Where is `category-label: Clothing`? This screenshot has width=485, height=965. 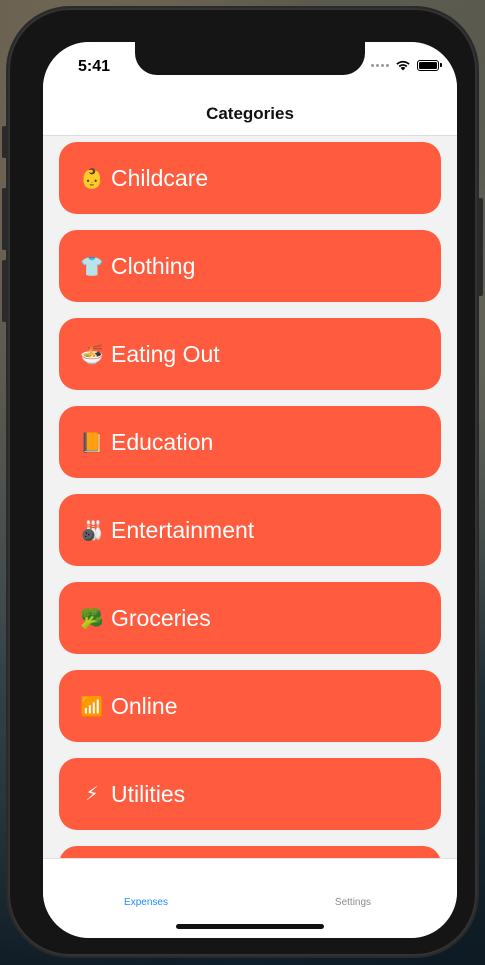
category-label: Clothing is located at coordinates (153, 265).